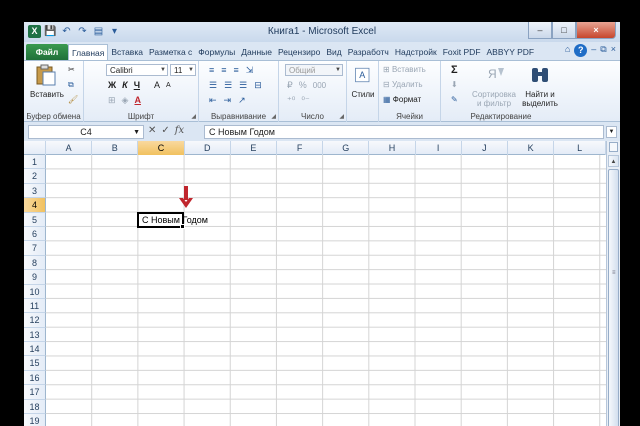 The width and height of the screenshot is (640, 426). I want to click on column-header: H, so click(392, 148).